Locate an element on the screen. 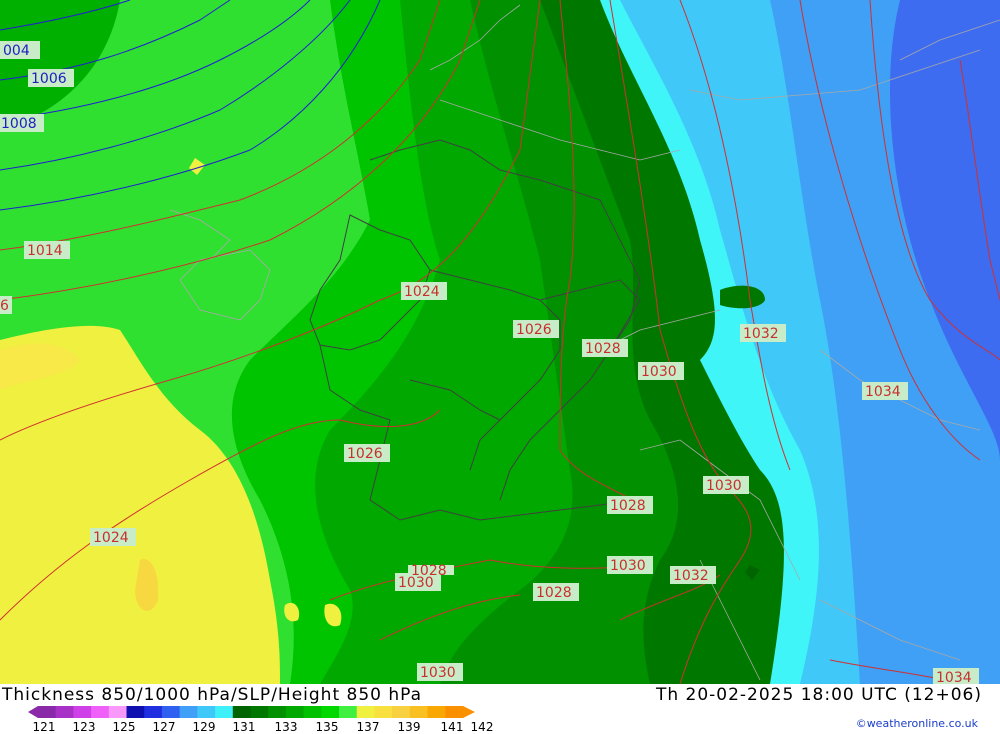  credit-link: ©weatheronline.co.uk is located at coordinates (917, 723).